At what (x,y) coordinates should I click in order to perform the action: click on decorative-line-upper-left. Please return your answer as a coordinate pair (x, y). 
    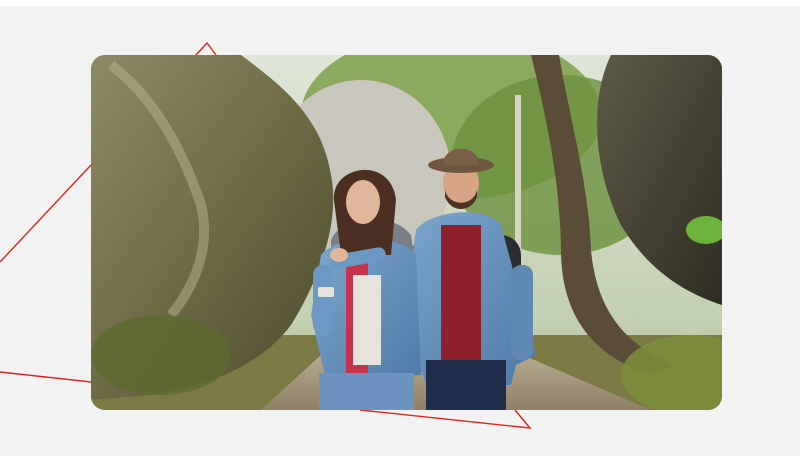
    Looking at the image, I should click on (46, 213).